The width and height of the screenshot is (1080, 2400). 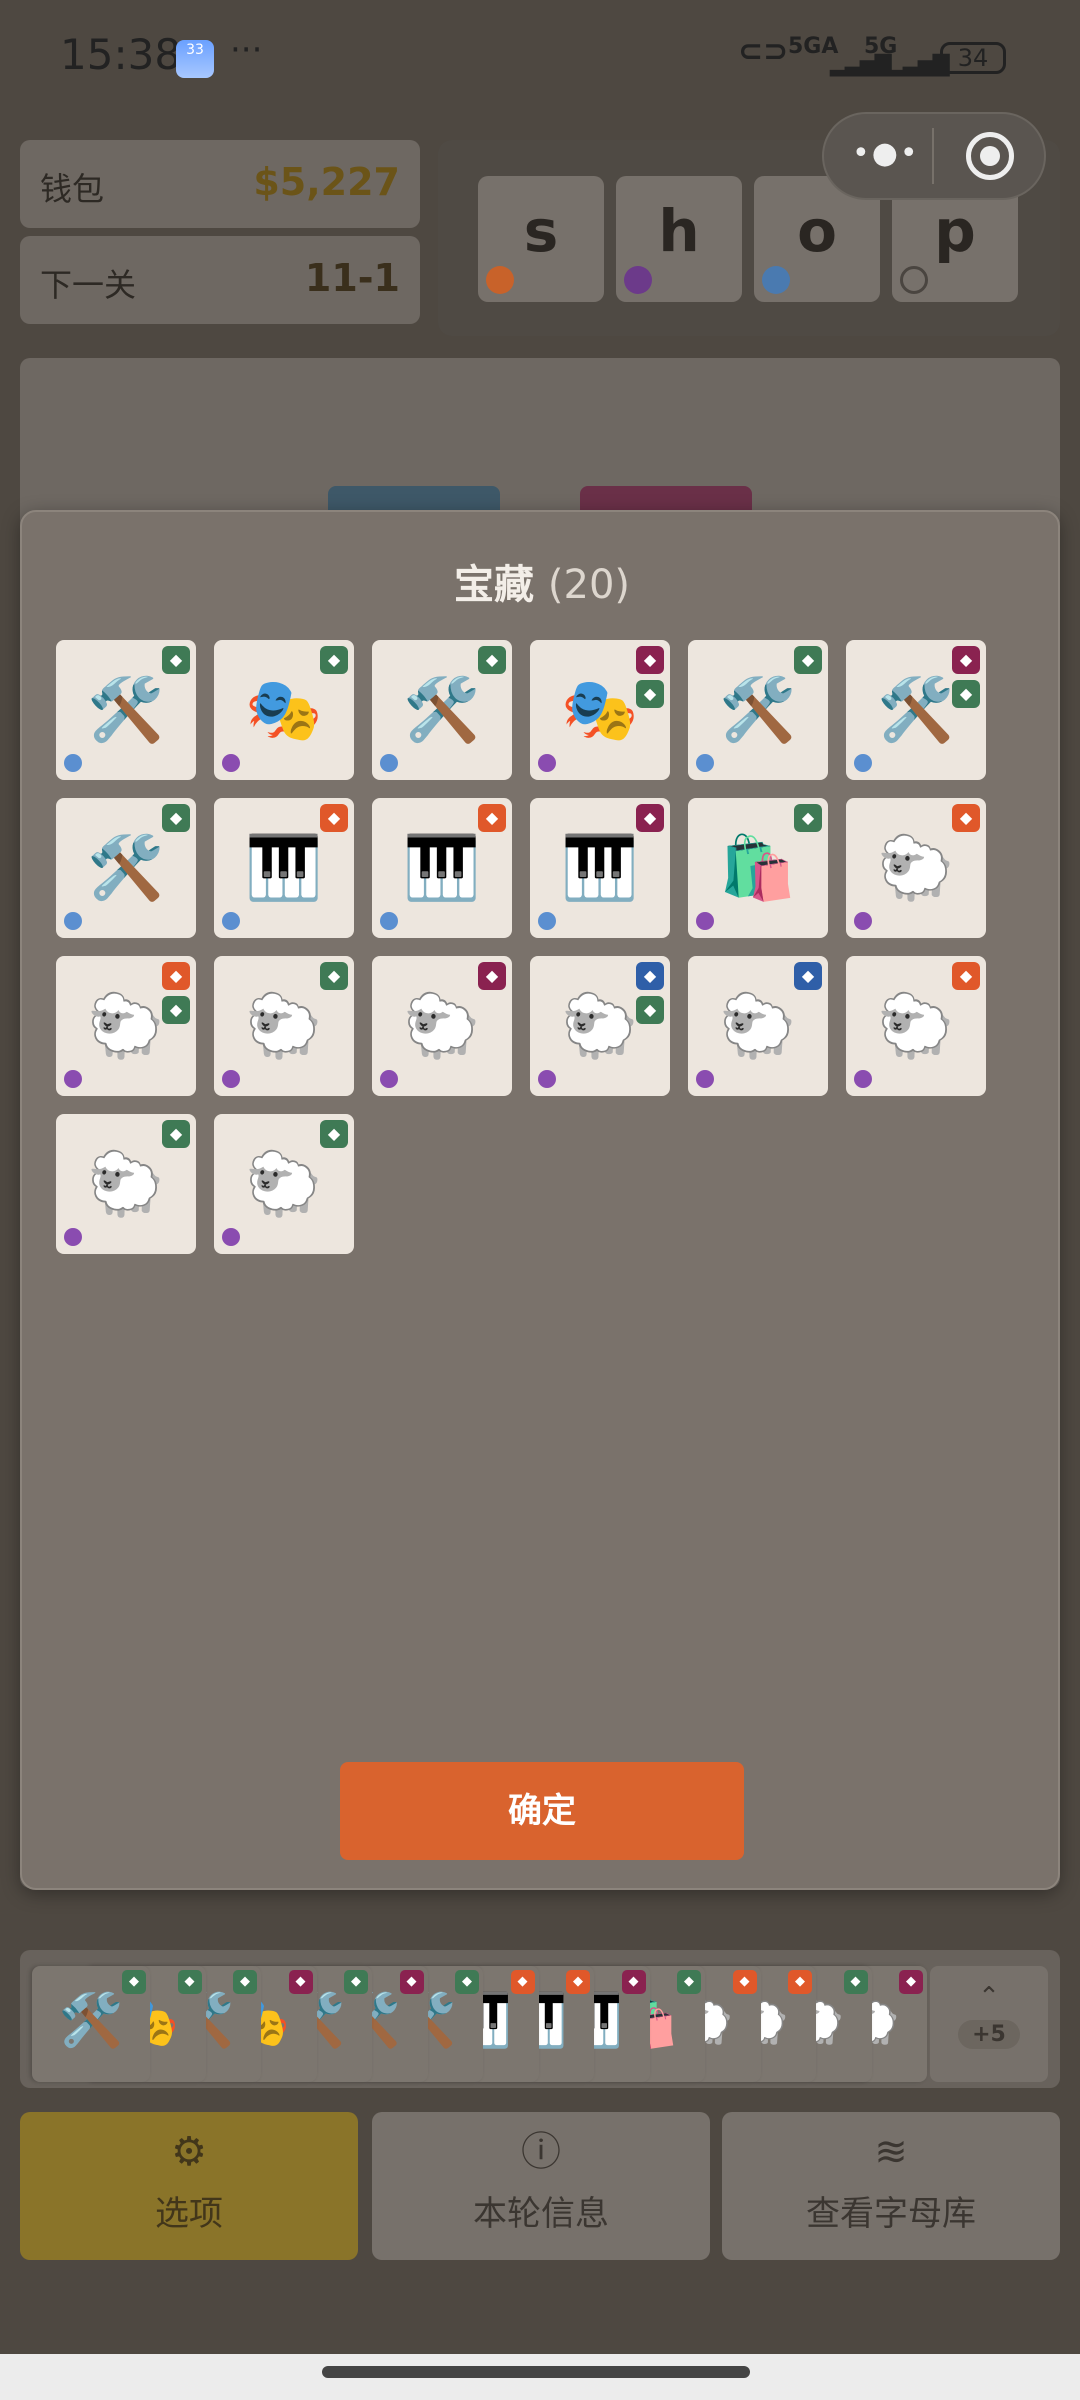 I want to click on letter-bank-label: 查看字母库, so click(x=891, y=2214).